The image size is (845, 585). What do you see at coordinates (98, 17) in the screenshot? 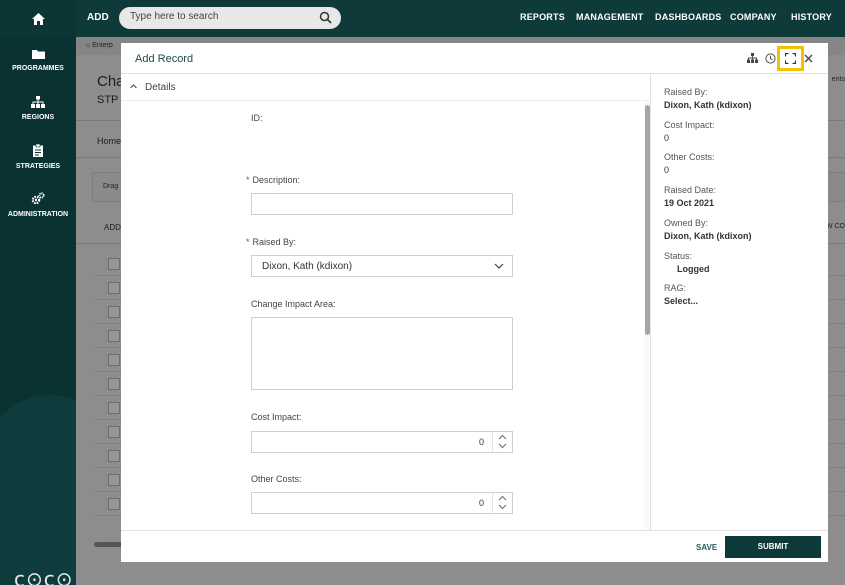
I see `add-menu-link: ADD` at bounding box center [98, 17].